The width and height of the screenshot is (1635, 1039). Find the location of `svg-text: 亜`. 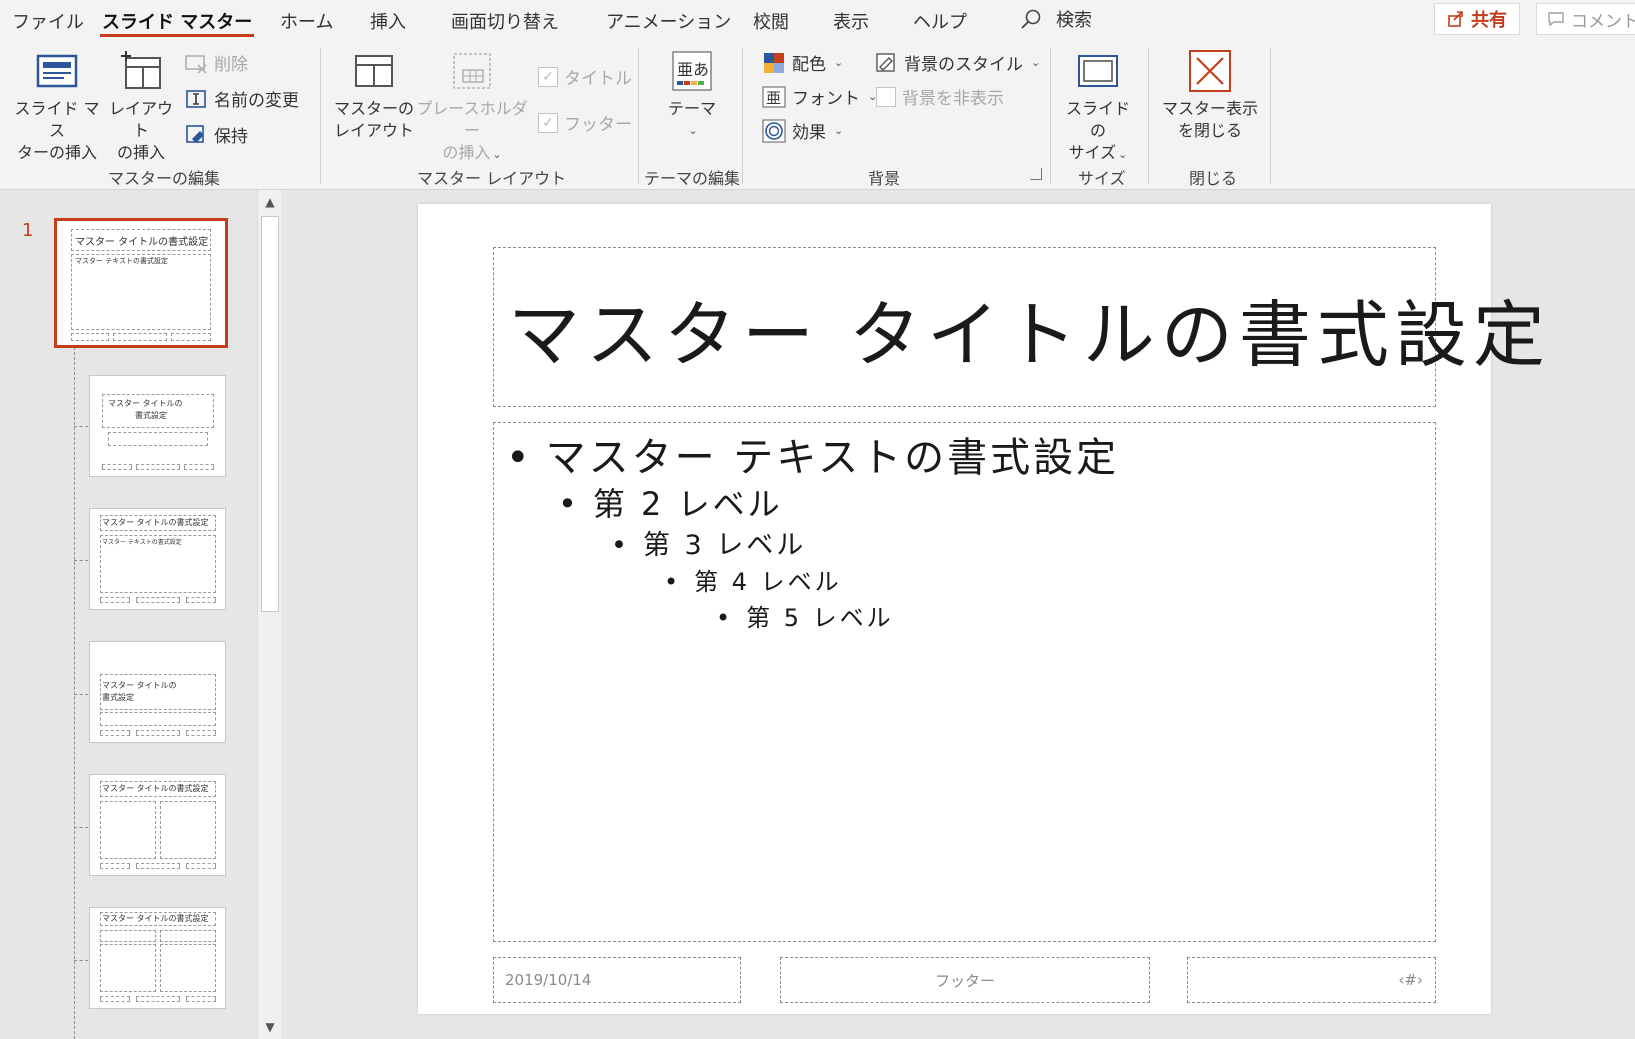

svg-text: 亜 is located at coordinates (773, 98).